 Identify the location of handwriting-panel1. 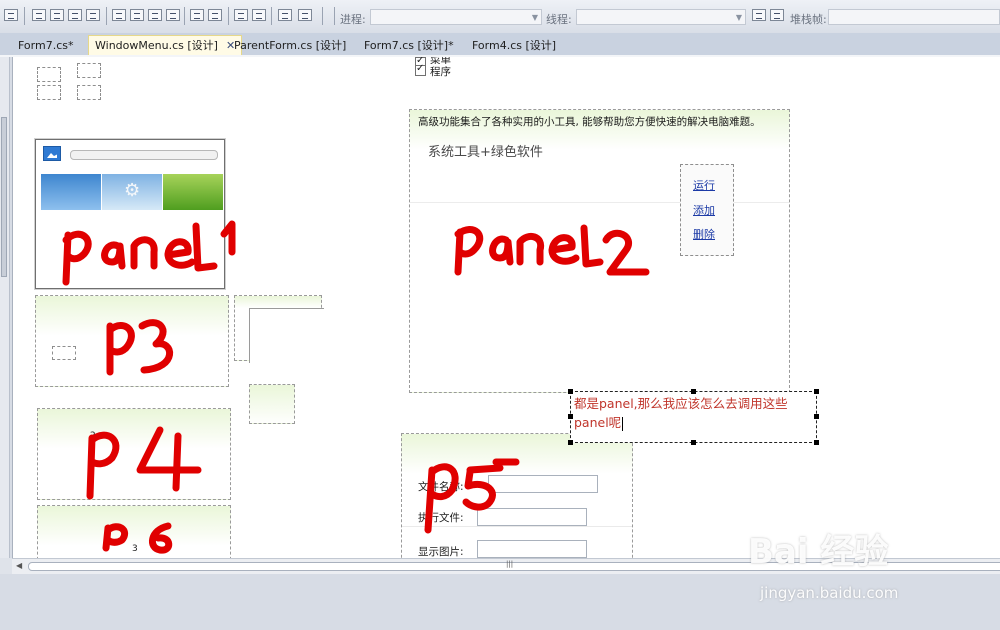
(149, 253).